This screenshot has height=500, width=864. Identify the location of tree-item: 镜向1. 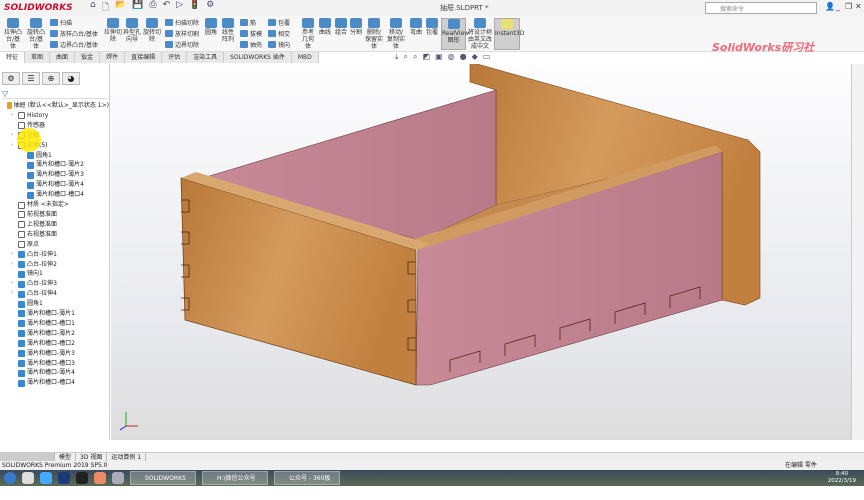
(54, 274).